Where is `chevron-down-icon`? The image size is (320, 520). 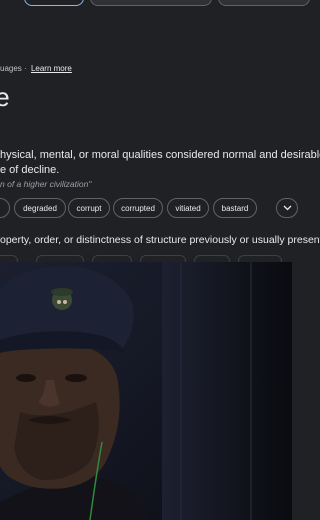 chevron-down-icon is located at coordinates (287, 208).